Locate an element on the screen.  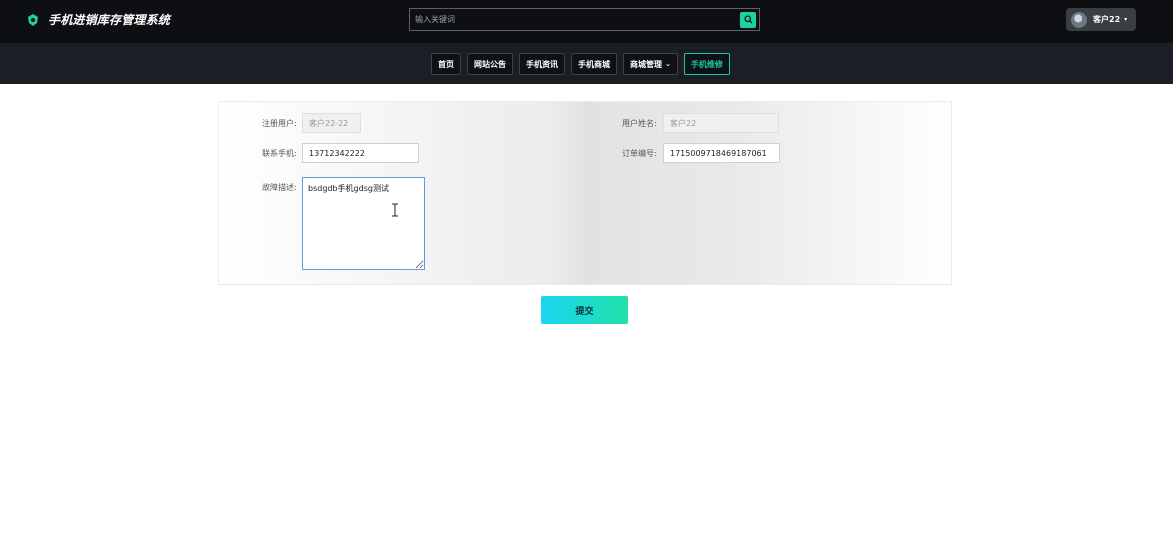
order-number-field: 1715009718469187061 is located at coordinates (721, 153).